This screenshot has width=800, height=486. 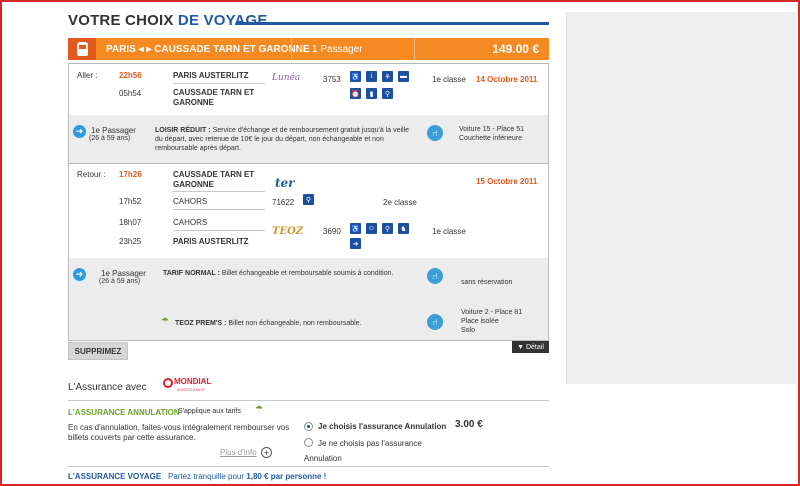 What do you see at coordinates (285, 183) in the screenshot?
I see `ter-logo: ter` at bounding box center [285, 183].